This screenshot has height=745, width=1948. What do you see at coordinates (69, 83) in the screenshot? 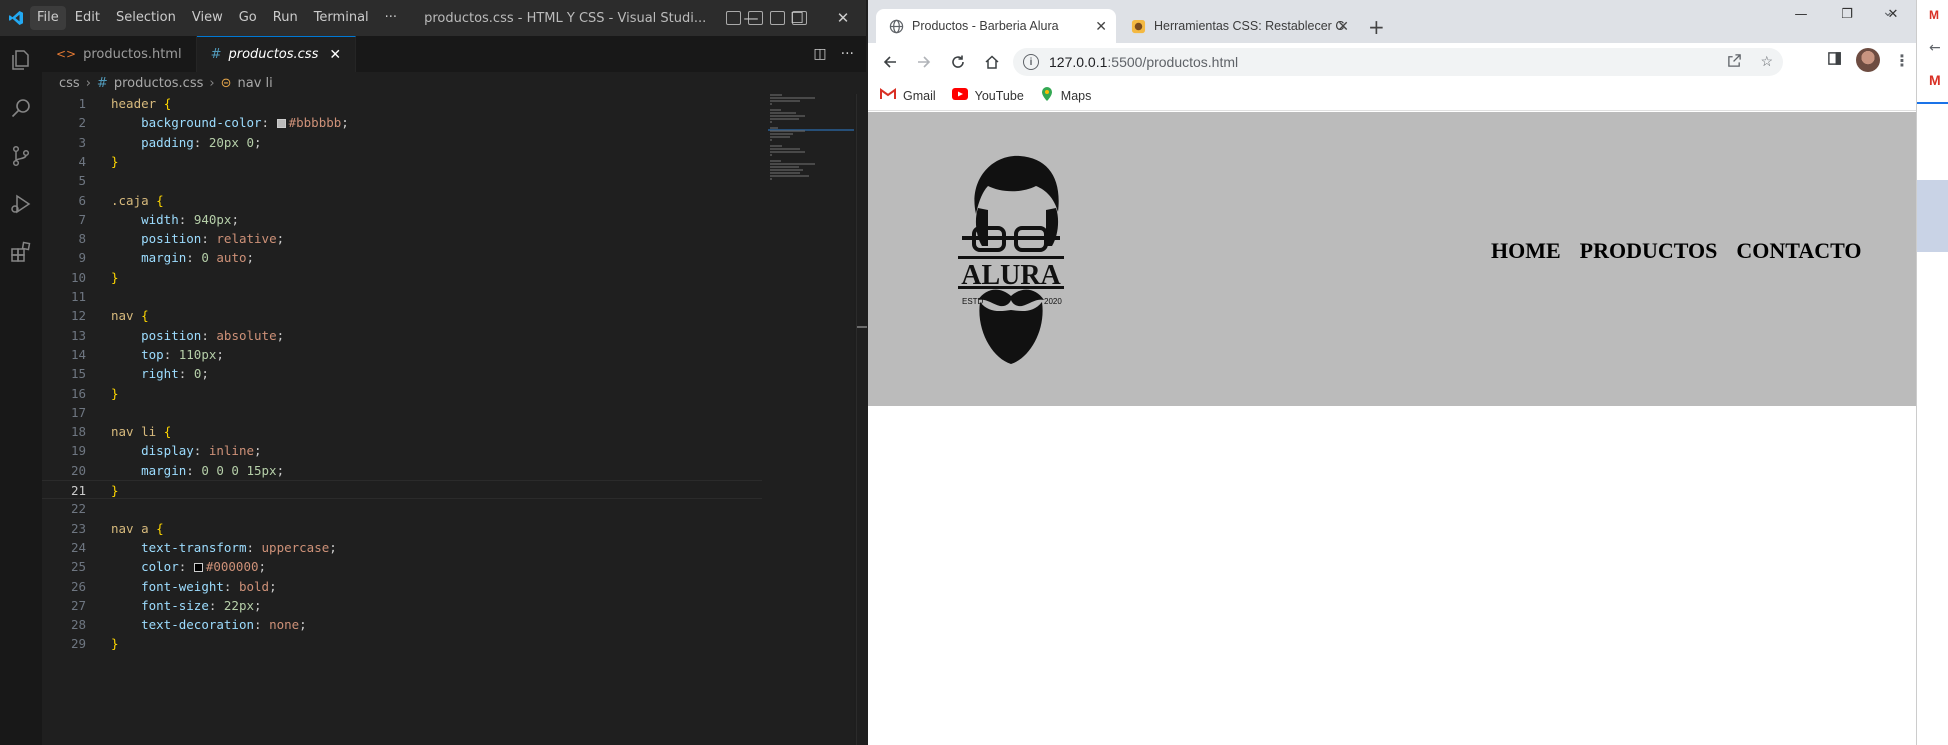
I see `breadcrumb-folder: css` at bounding box center [69, 83].